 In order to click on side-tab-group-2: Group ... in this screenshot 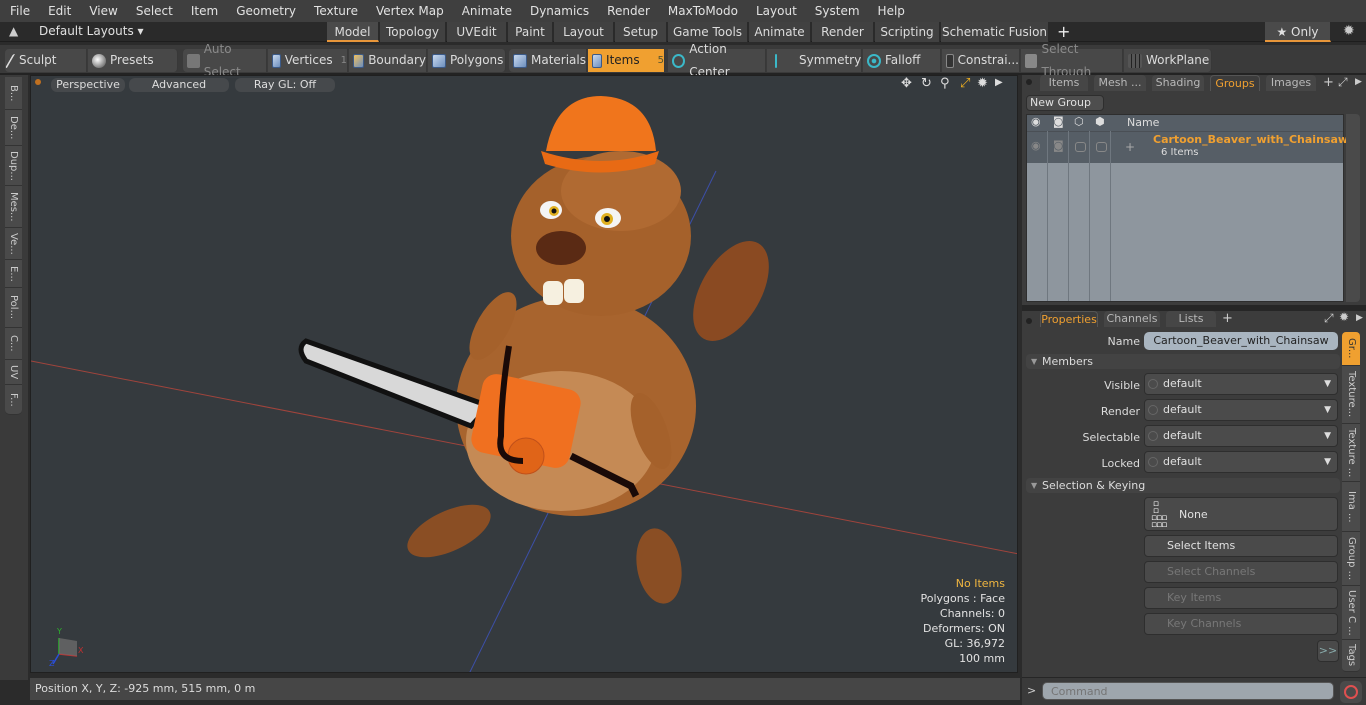, I will do `click(1351, 559)`.